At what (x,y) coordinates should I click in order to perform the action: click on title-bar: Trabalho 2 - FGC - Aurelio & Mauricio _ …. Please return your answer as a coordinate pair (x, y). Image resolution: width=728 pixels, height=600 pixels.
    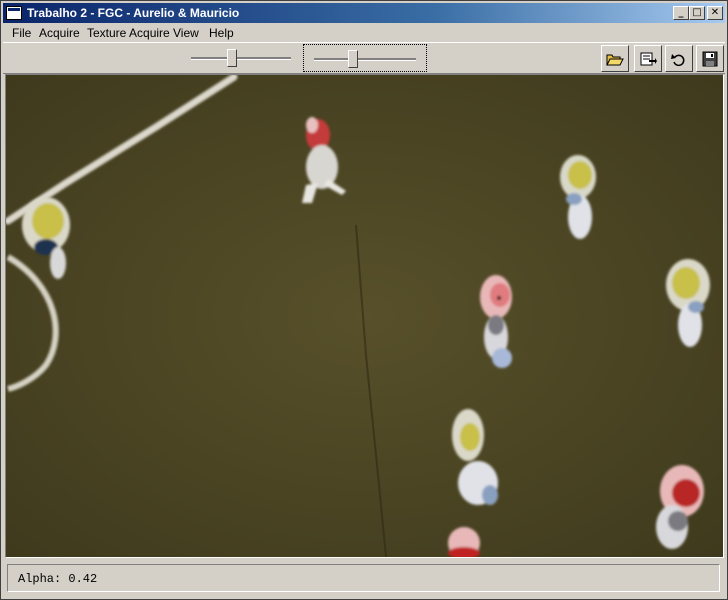
    Looking at the image, I should click on (364, 13).